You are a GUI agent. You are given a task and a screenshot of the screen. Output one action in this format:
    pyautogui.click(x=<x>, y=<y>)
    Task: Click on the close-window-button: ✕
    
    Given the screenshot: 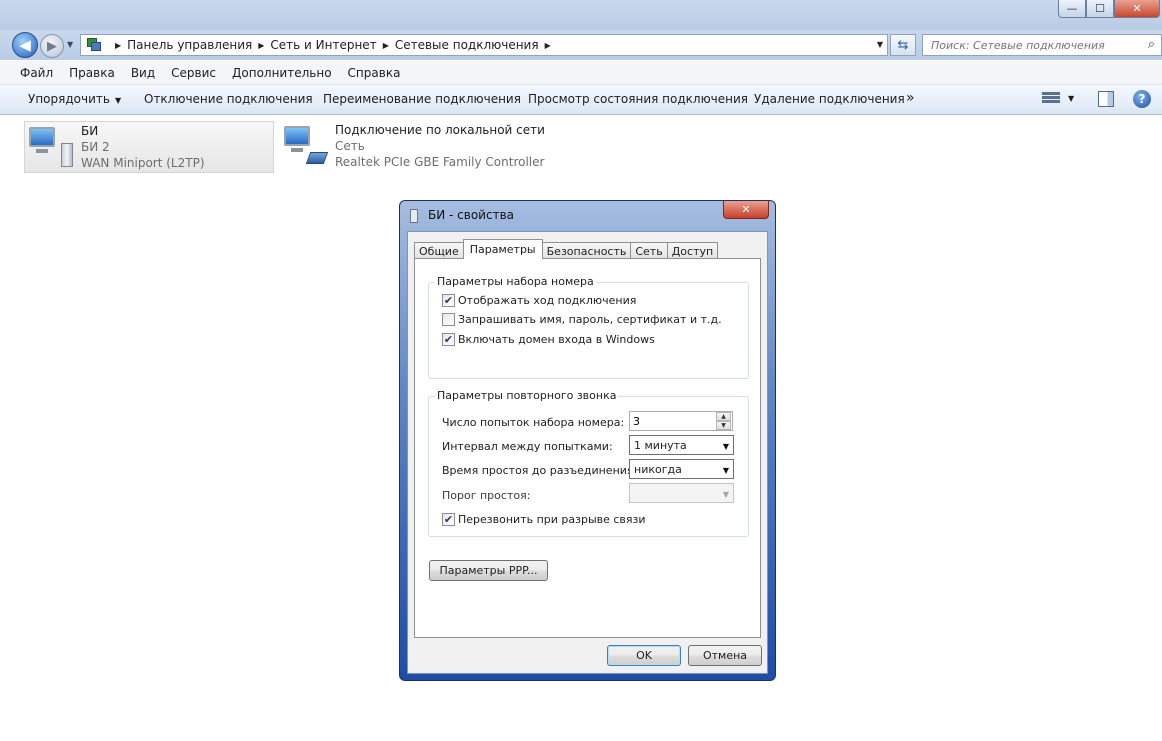 What is the action you would take?
    pyautogui.click(x=1137, y=9)
    